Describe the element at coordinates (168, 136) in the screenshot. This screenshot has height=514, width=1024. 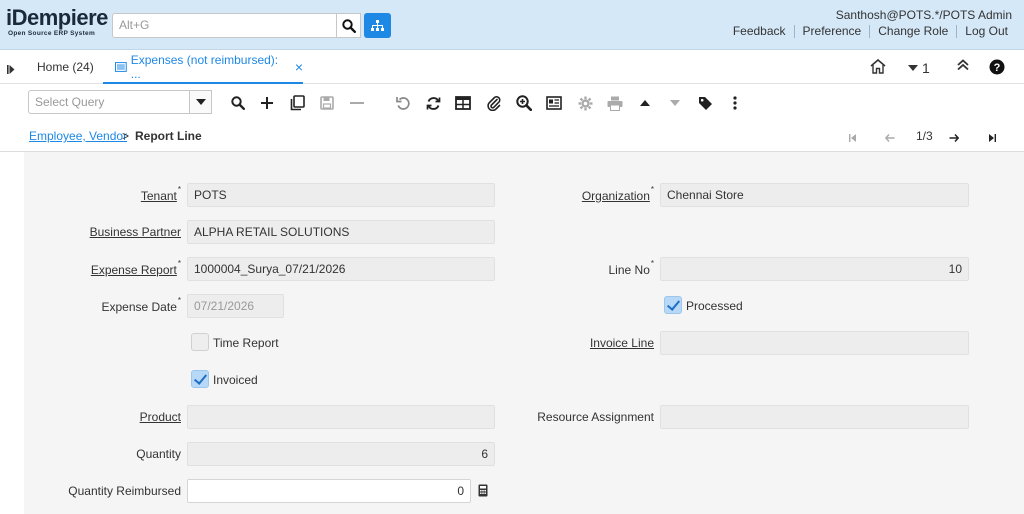
I see `breadcrumb-current: Report Line` at that location.